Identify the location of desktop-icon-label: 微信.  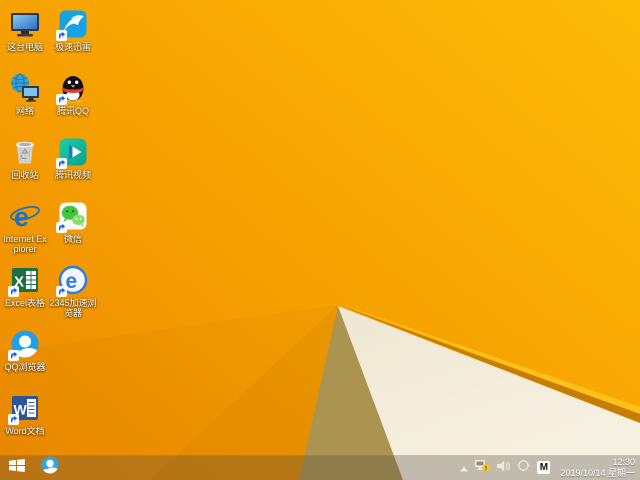
(72, 239).